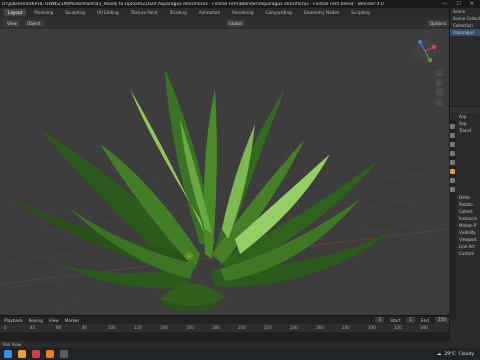 This screenshot has width=480, height=360. What do you see at coordinates (459, 11) in the screenshot?
I see `outliner-title: Scene` at bounding box center [459, 11].